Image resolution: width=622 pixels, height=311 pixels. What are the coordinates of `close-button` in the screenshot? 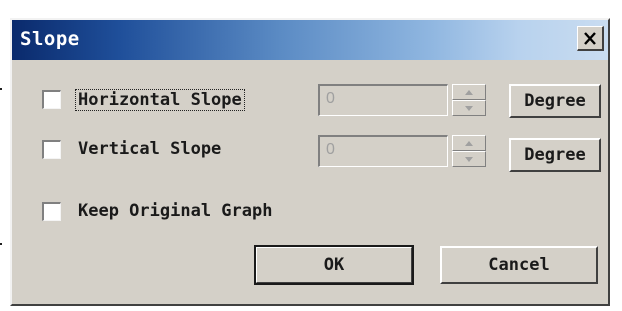 It's located at (590, 38).